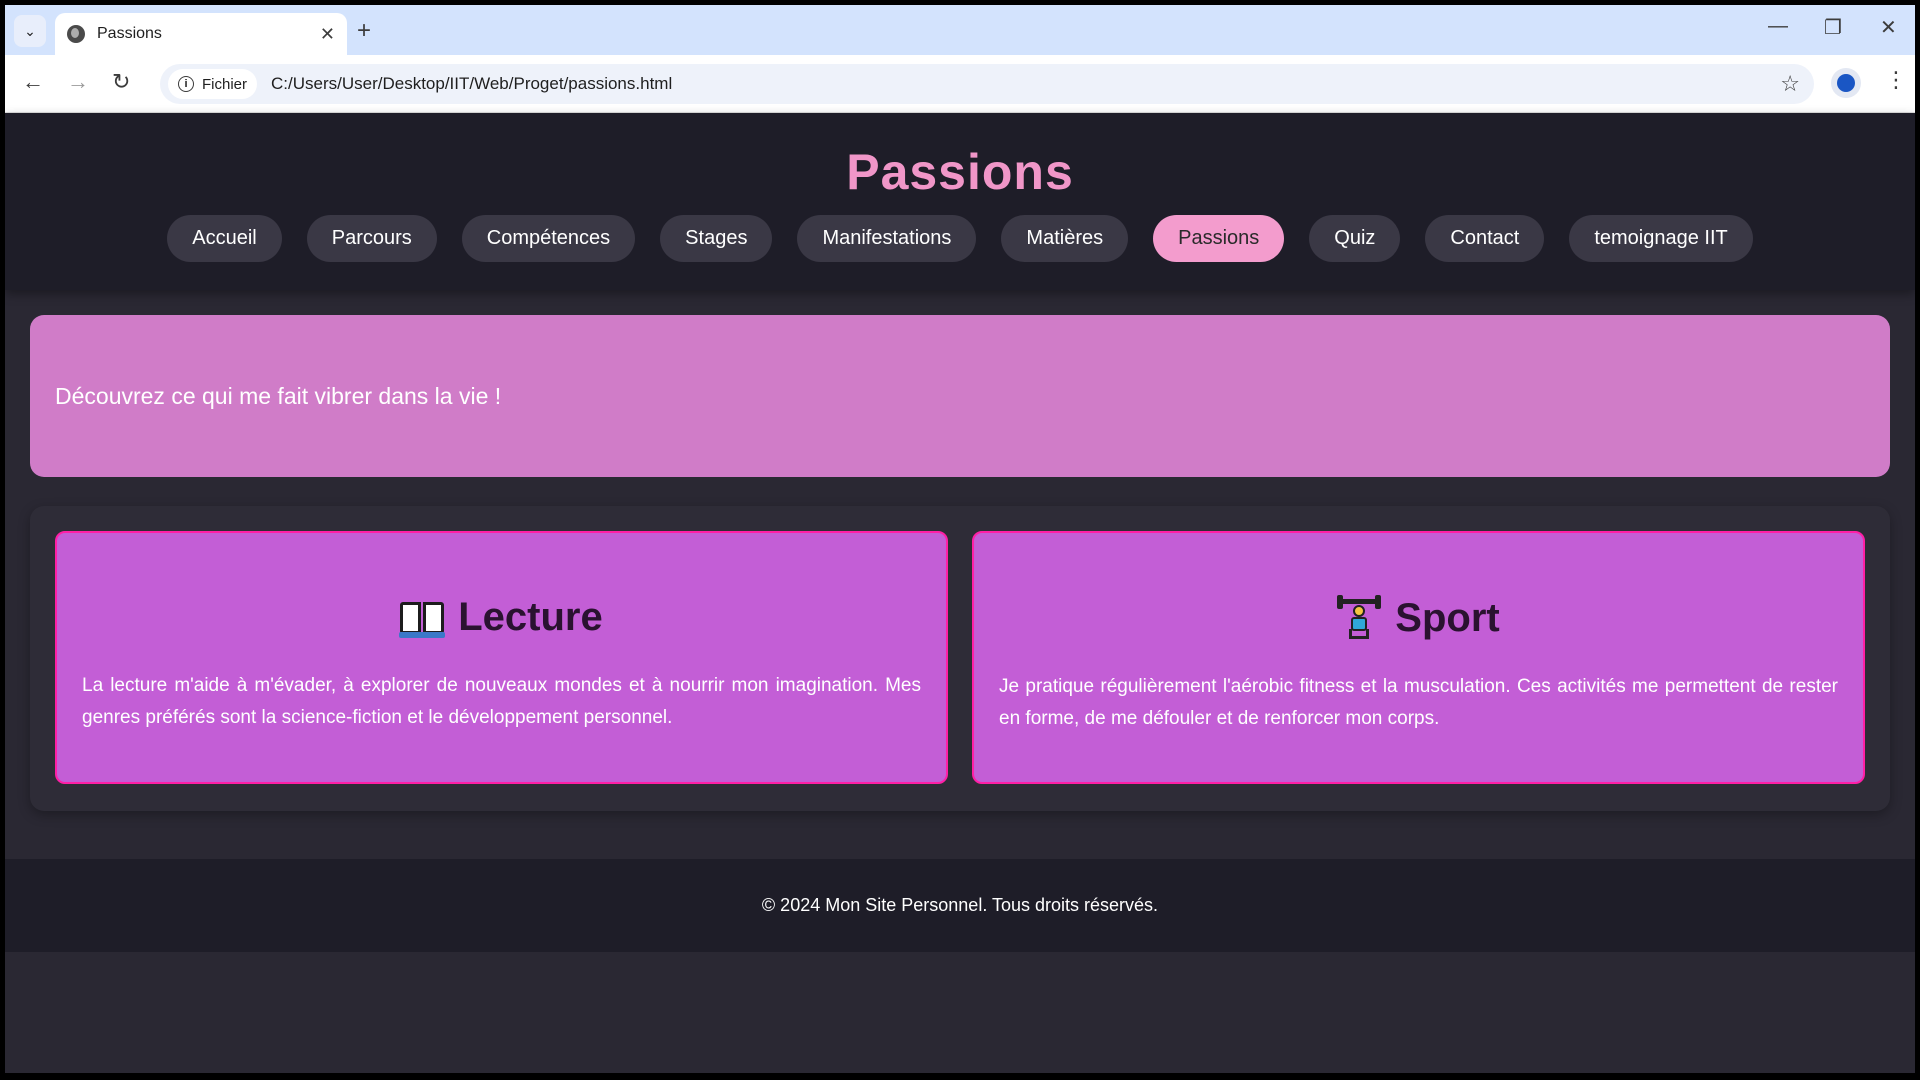 The image size is (1920, 1080). Describe the element at coordinates (33, 82) in the screenshot. I see `back-icon: ←` at that location.